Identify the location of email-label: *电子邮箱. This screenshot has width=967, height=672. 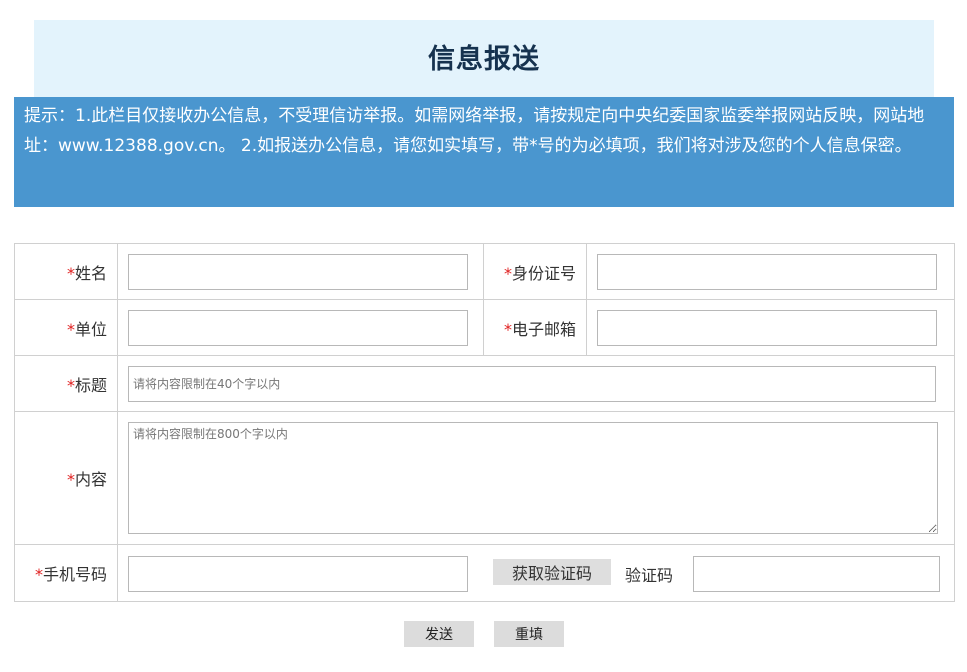
(535, 327).